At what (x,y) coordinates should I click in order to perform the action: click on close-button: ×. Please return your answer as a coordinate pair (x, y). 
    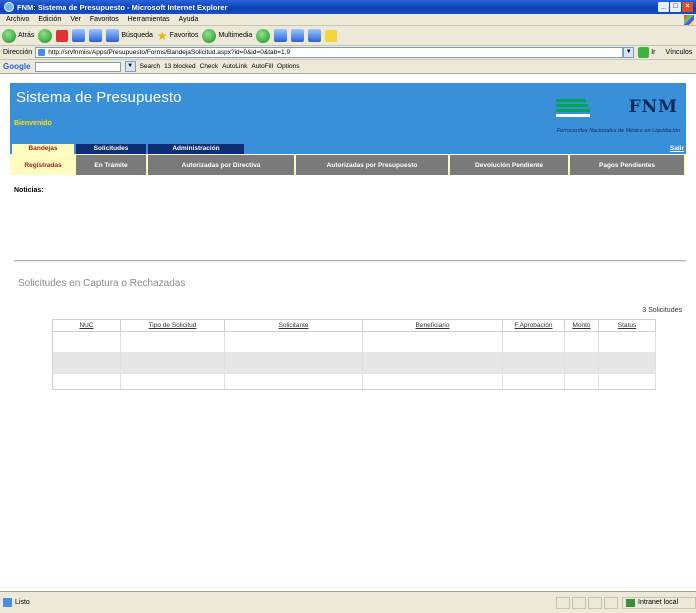
    Looking at the image, I should click on (687, 7).